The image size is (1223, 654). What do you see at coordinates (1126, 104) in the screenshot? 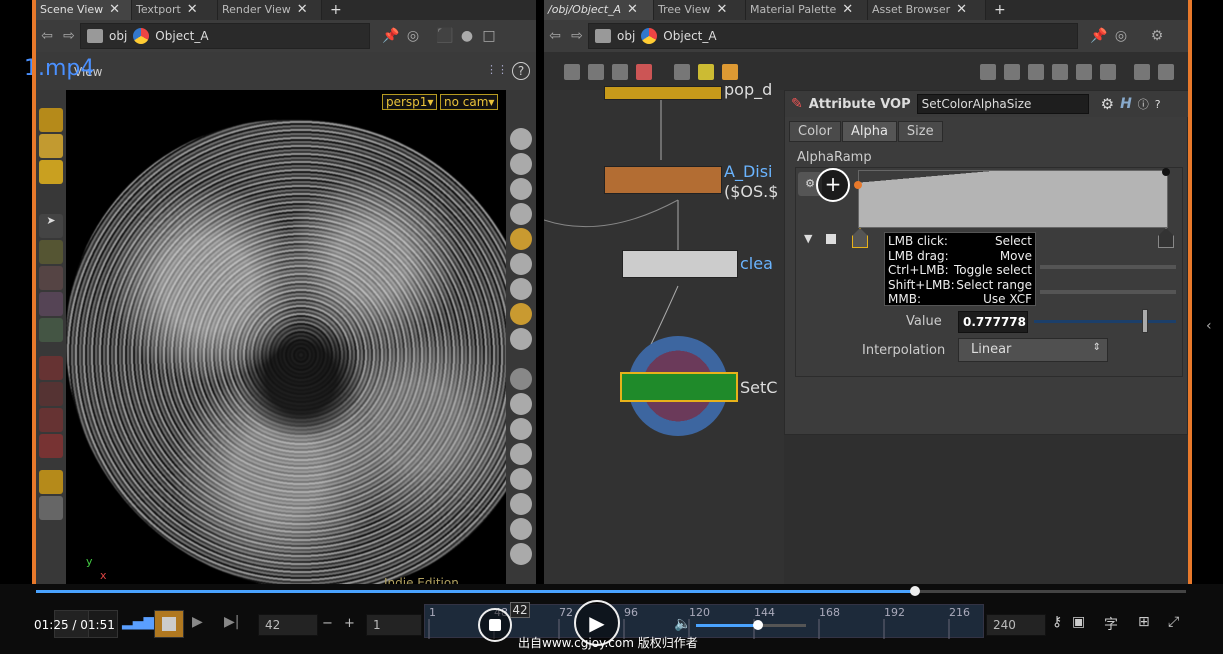
I see `help-h-icon: H` at bounding box center [1126, 104].